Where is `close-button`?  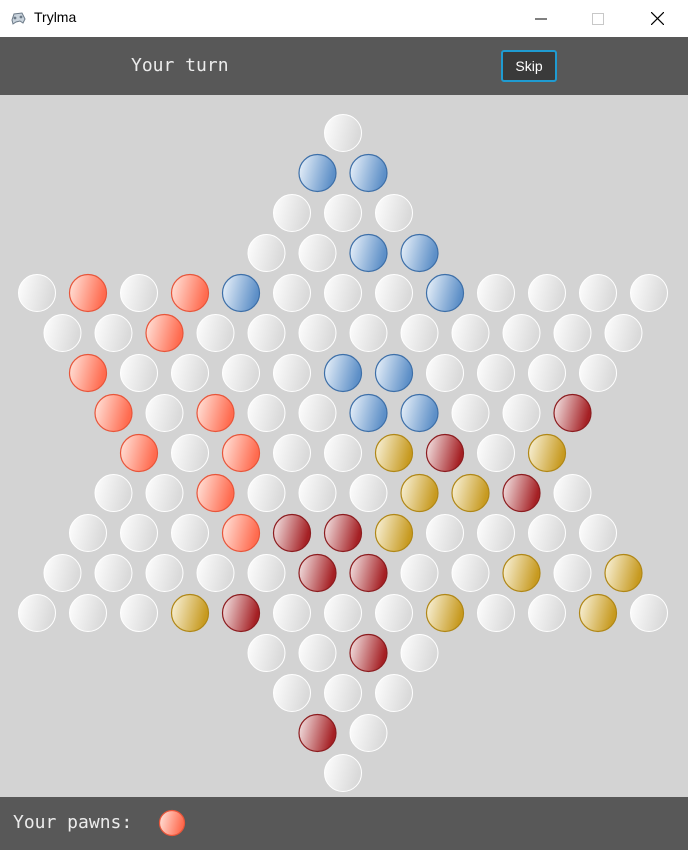
close-button is located at coordinates (657, 18).